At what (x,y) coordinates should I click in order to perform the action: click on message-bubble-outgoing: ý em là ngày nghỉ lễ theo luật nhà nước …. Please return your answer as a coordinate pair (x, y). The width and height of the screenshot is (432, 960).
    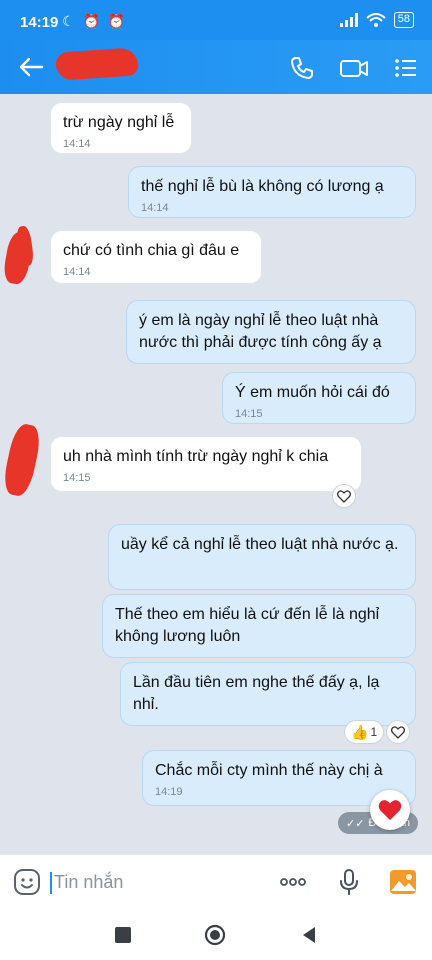
    Looking at the image, I should click on (271, 332).